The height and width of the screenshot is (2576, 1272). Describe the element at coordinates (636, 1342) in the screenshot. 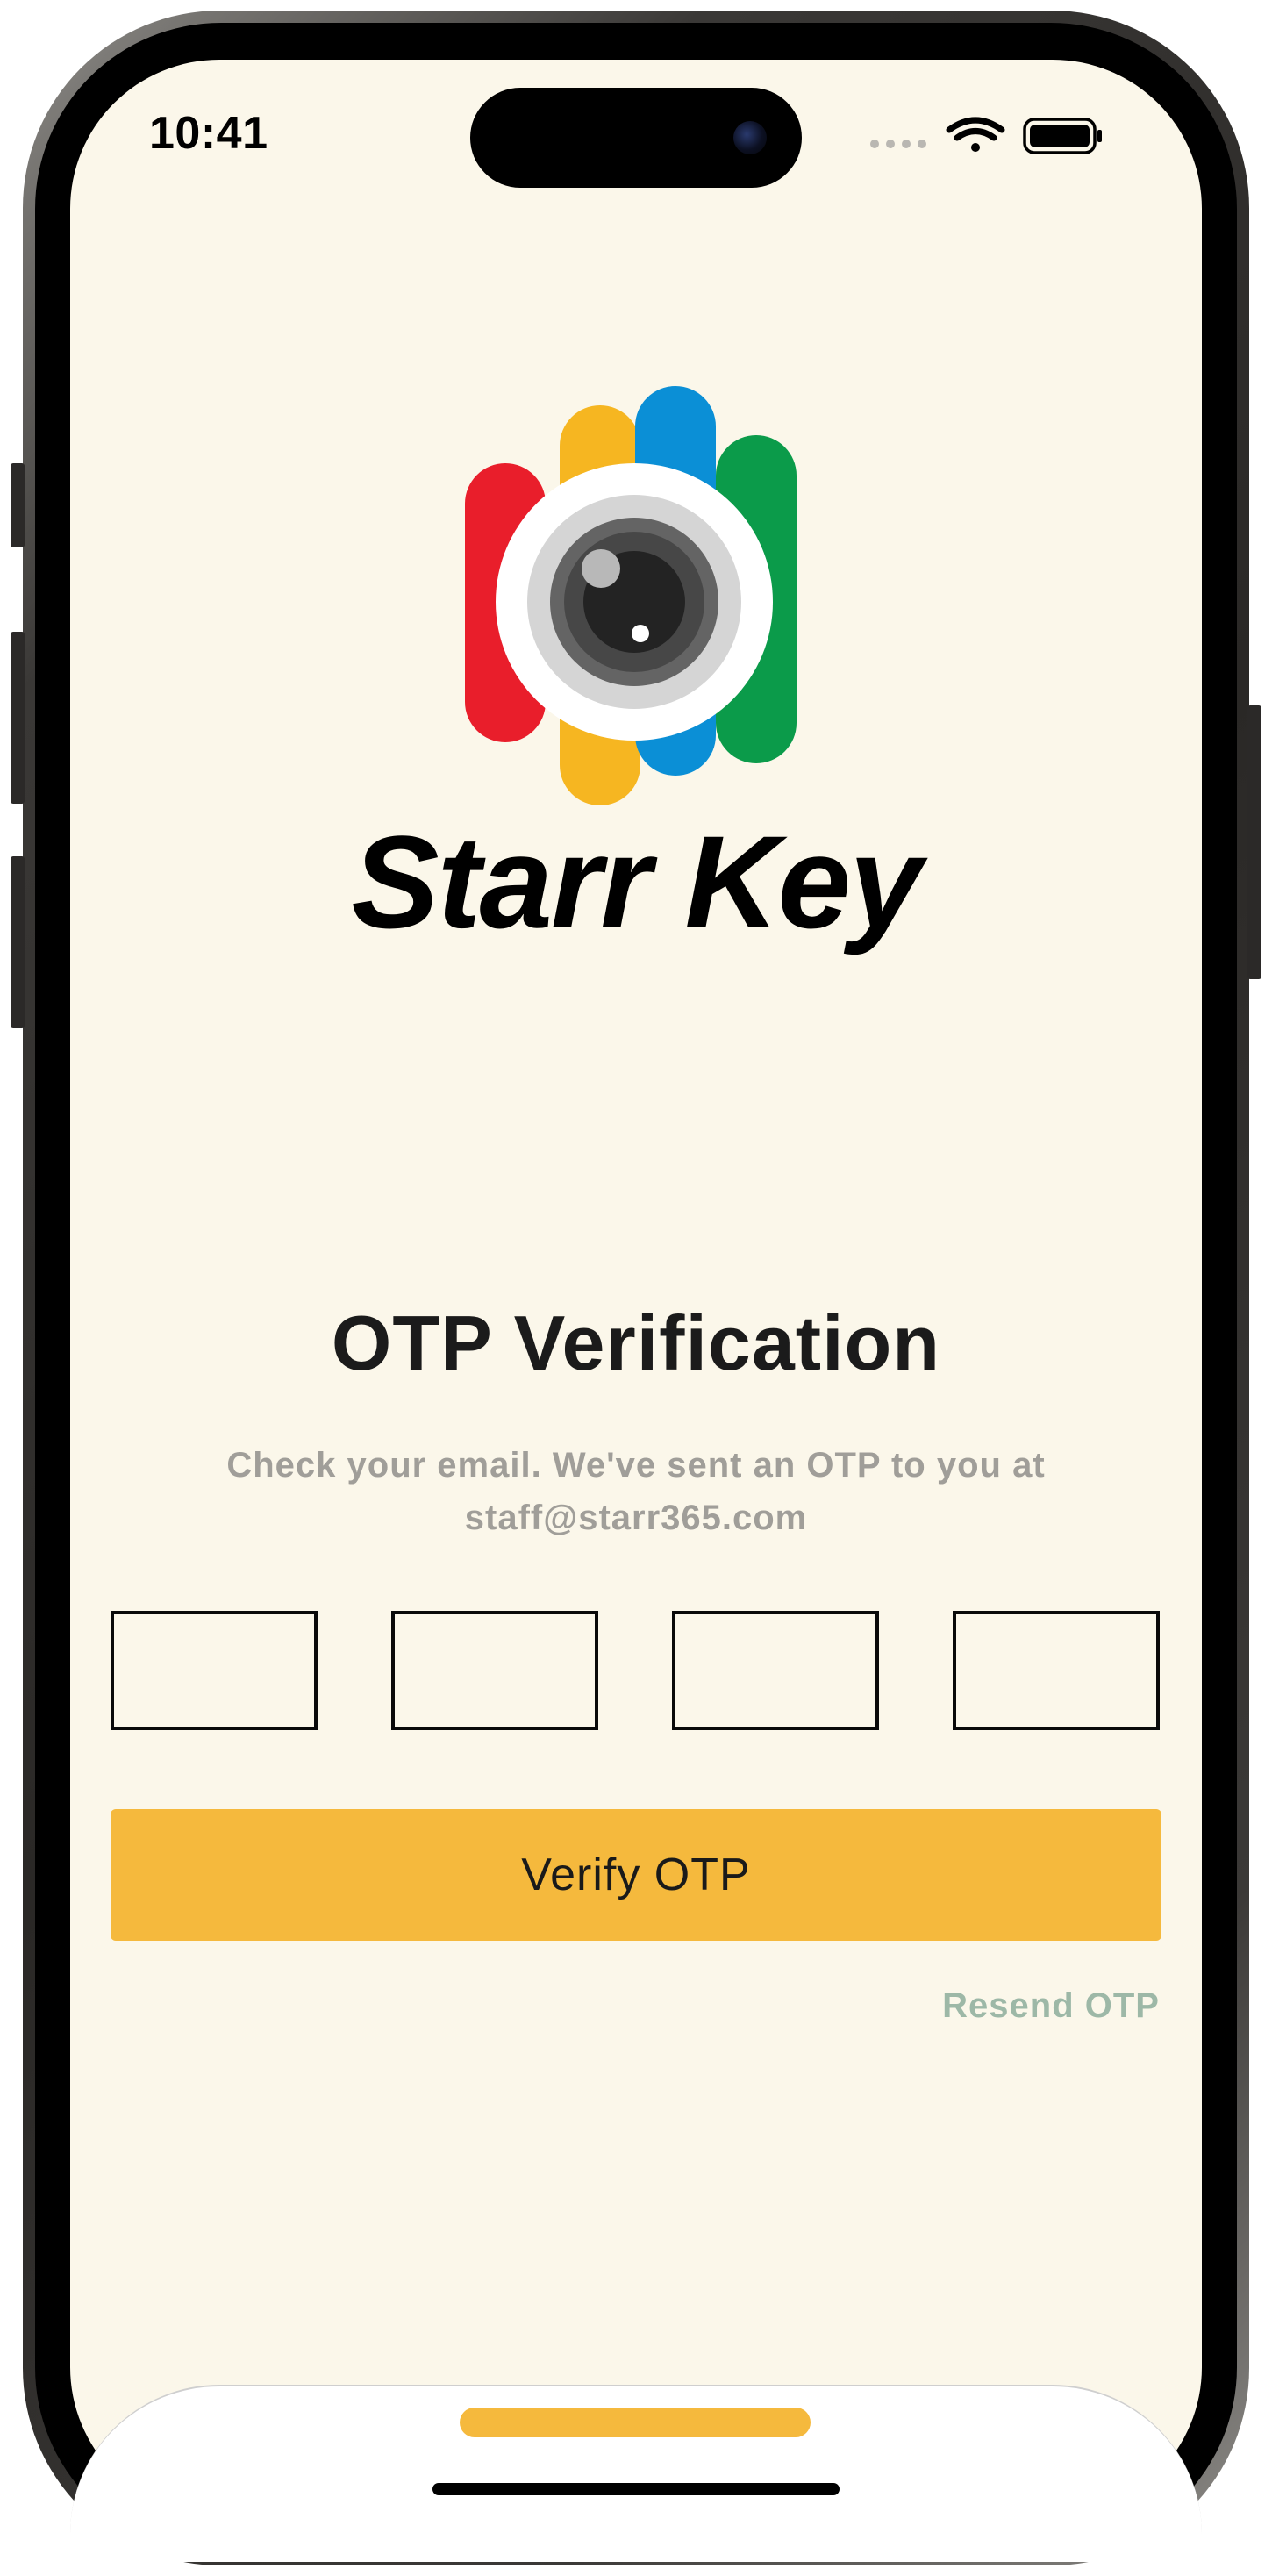

I see `page-title: OTP Verification` at that location.